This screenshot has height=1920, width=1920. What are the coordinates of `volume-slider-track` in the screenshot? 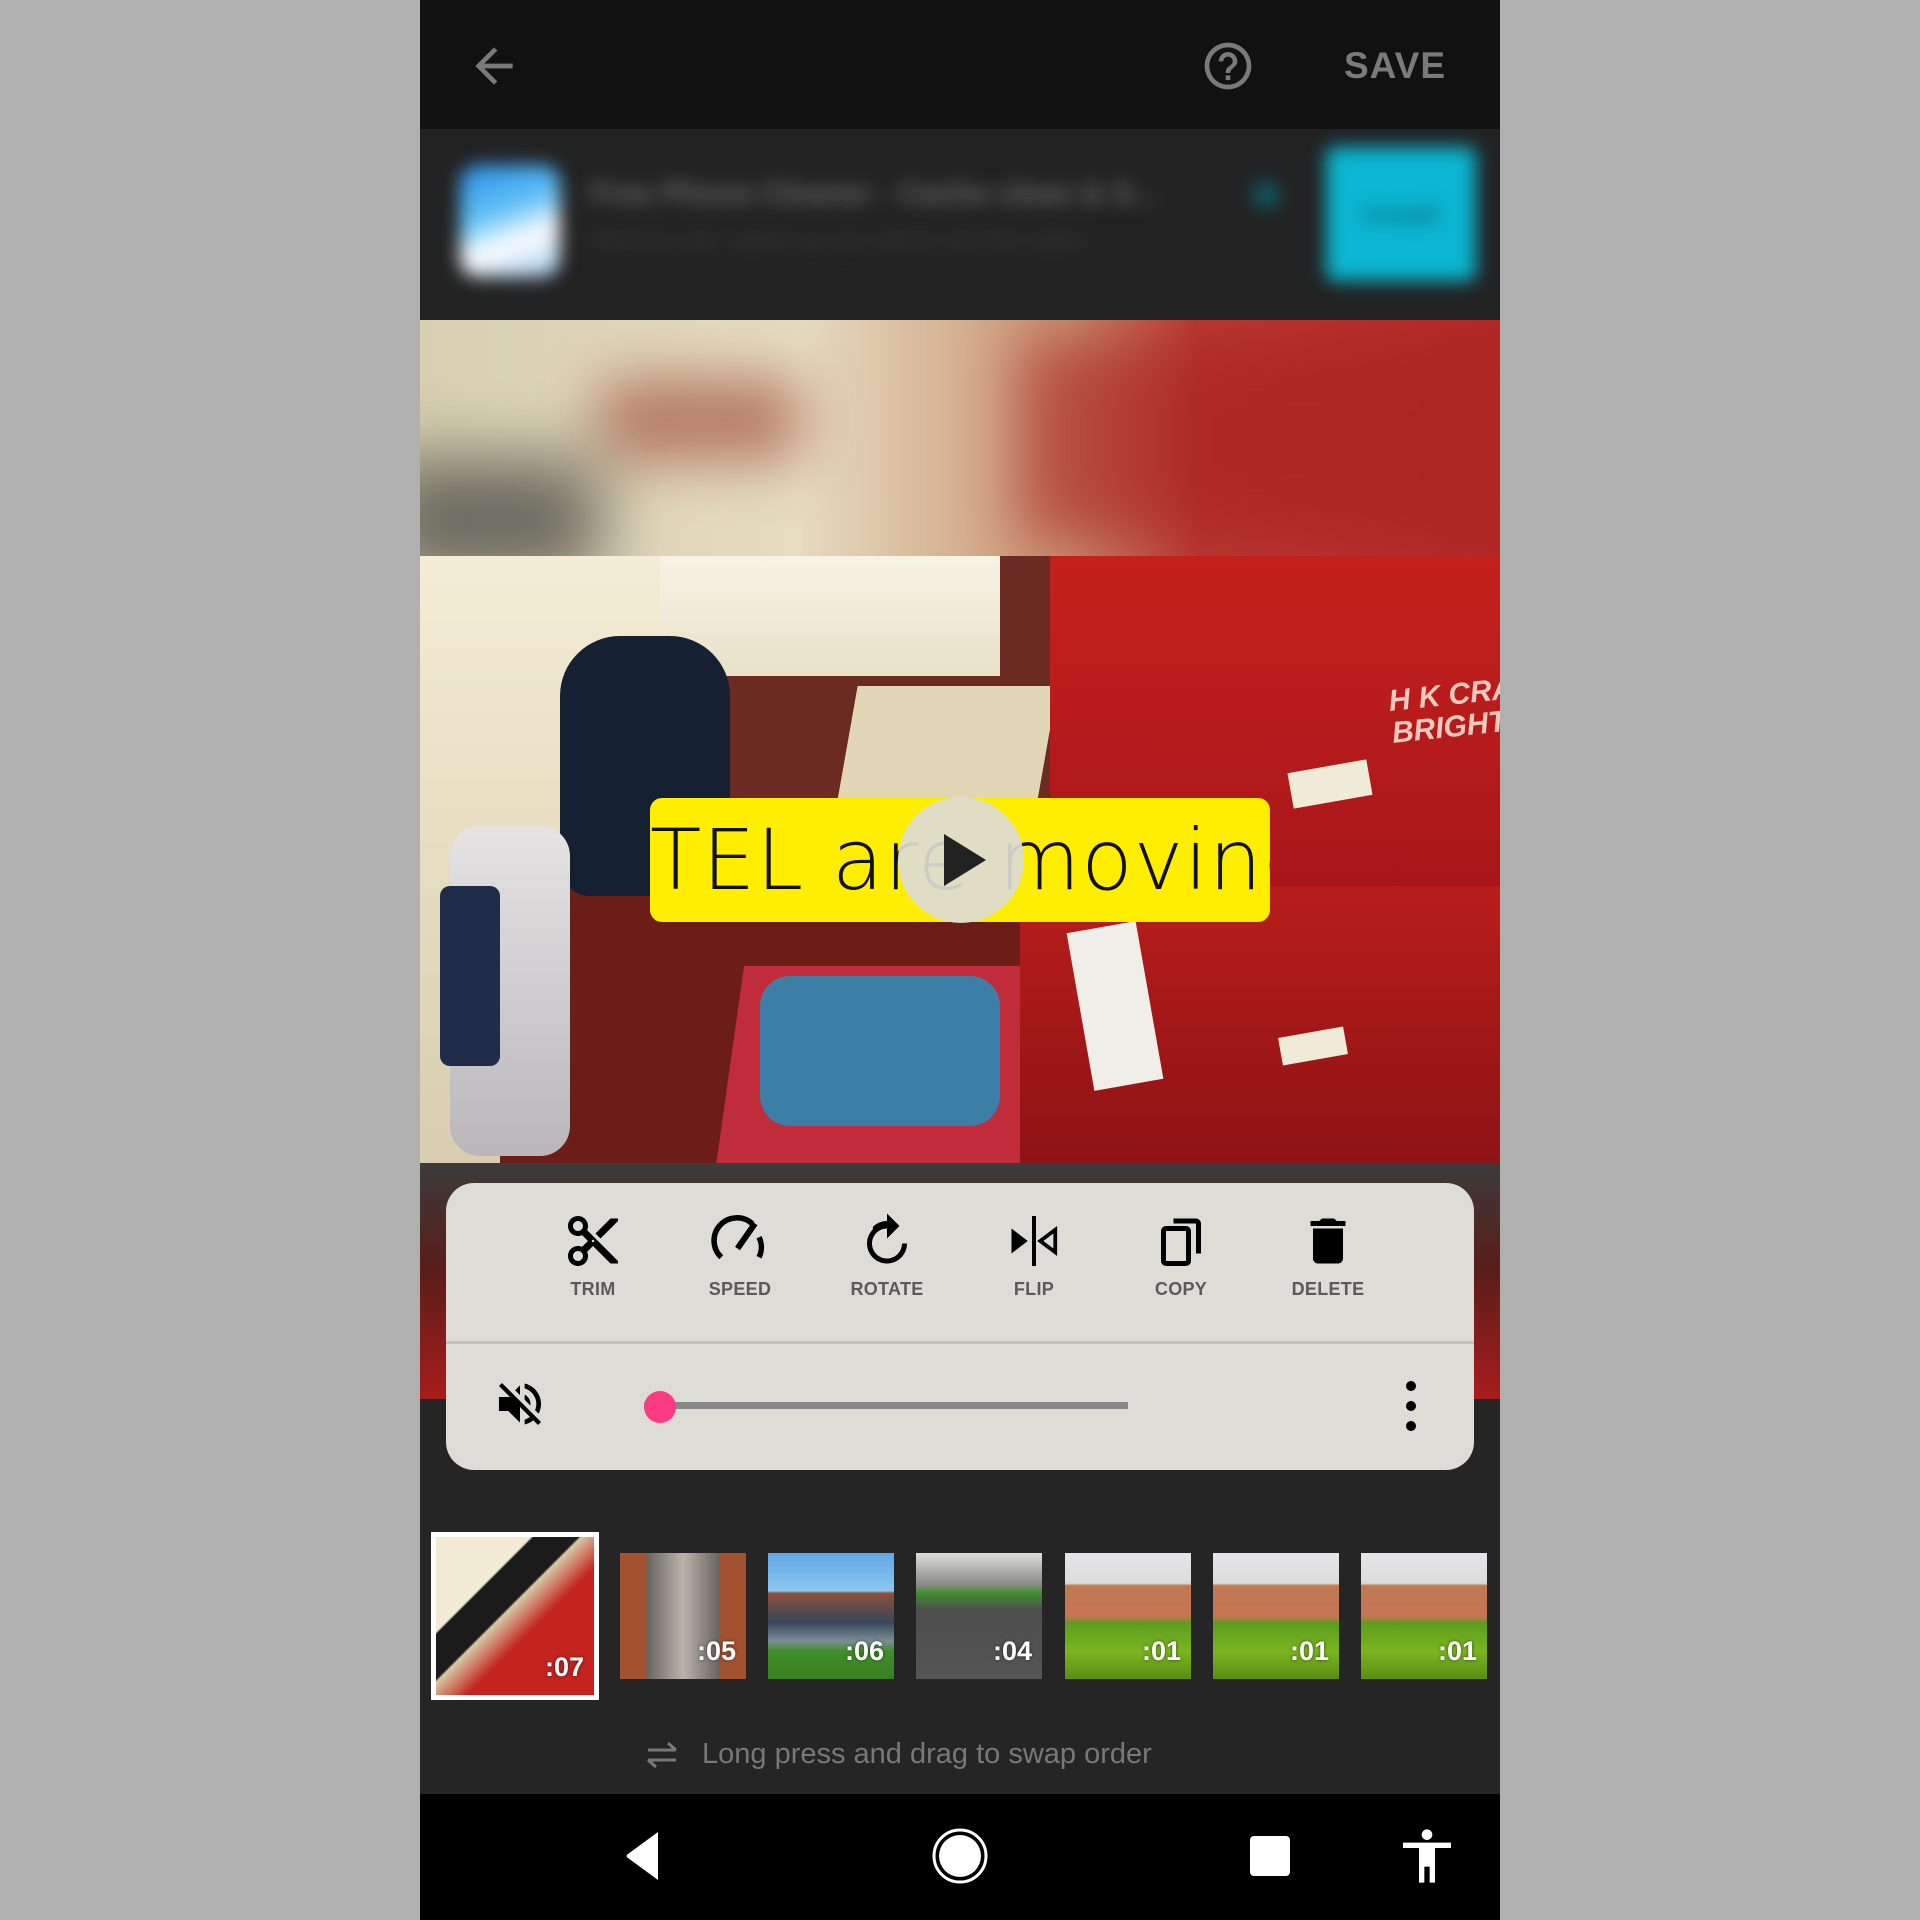 It's located at (886, 1405).